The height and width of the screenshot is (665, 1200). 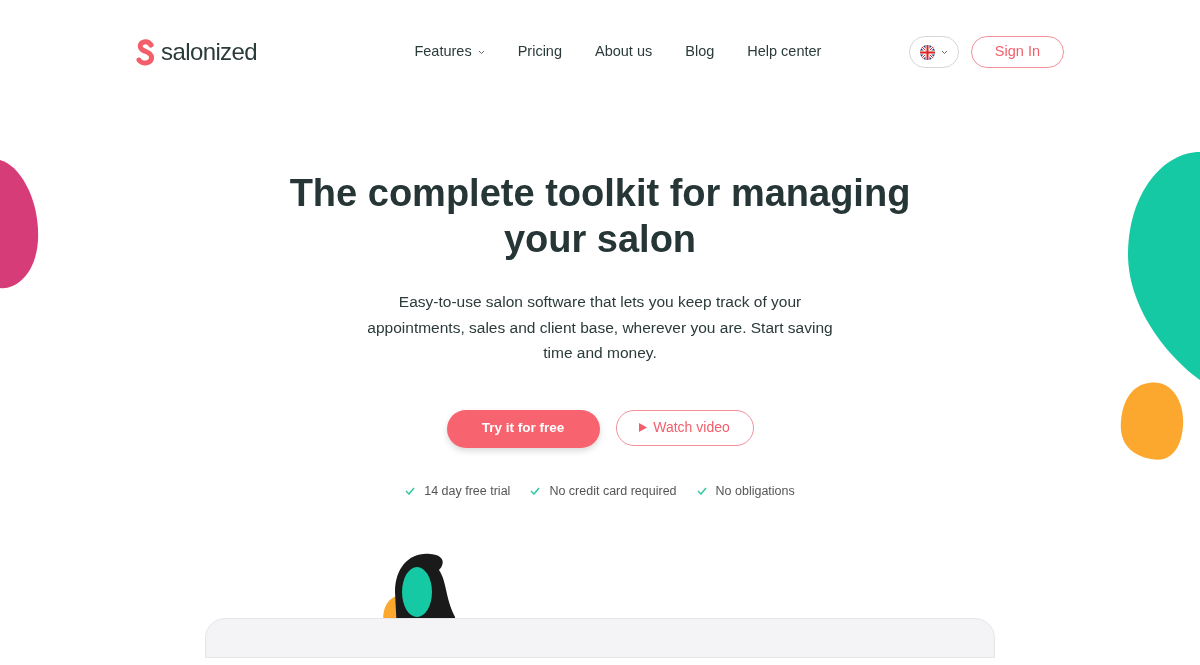 What do you see at coordinates (613, 491) in the screenshot?
I see `perk-text: No credit card required` at bounding box center [613, 491].